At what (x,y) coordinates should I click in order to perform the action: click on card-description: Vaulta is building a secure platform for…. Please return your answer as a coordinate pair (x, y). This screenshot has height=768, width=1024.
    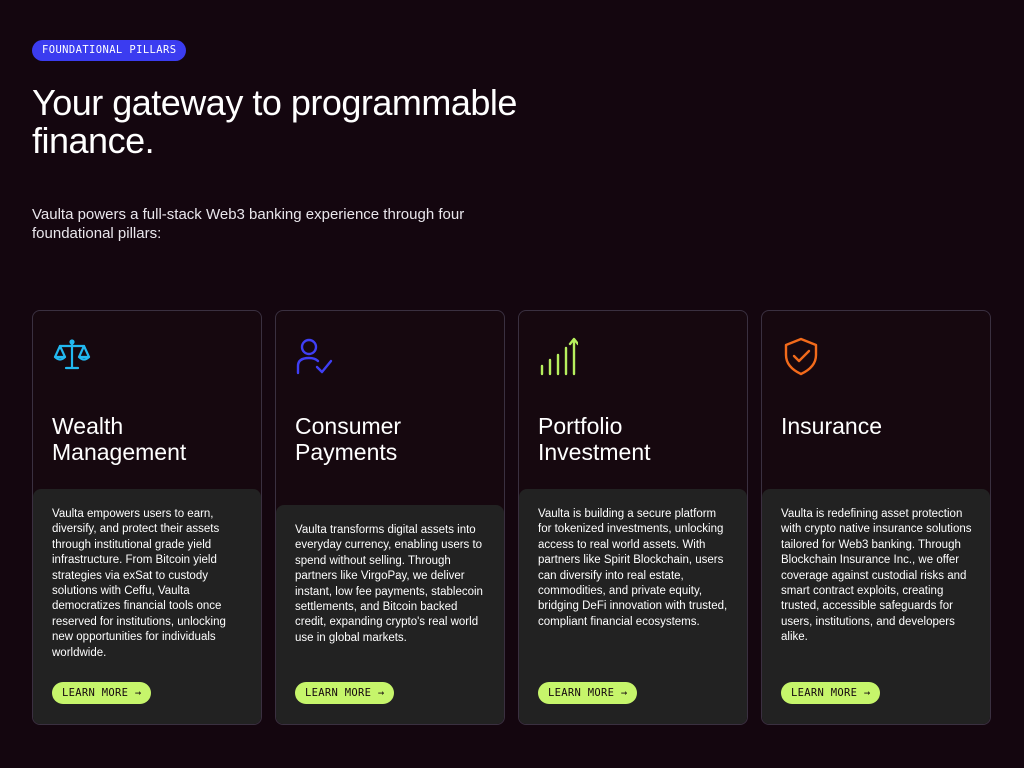
    Looking at the image, I should click on (633, 568).